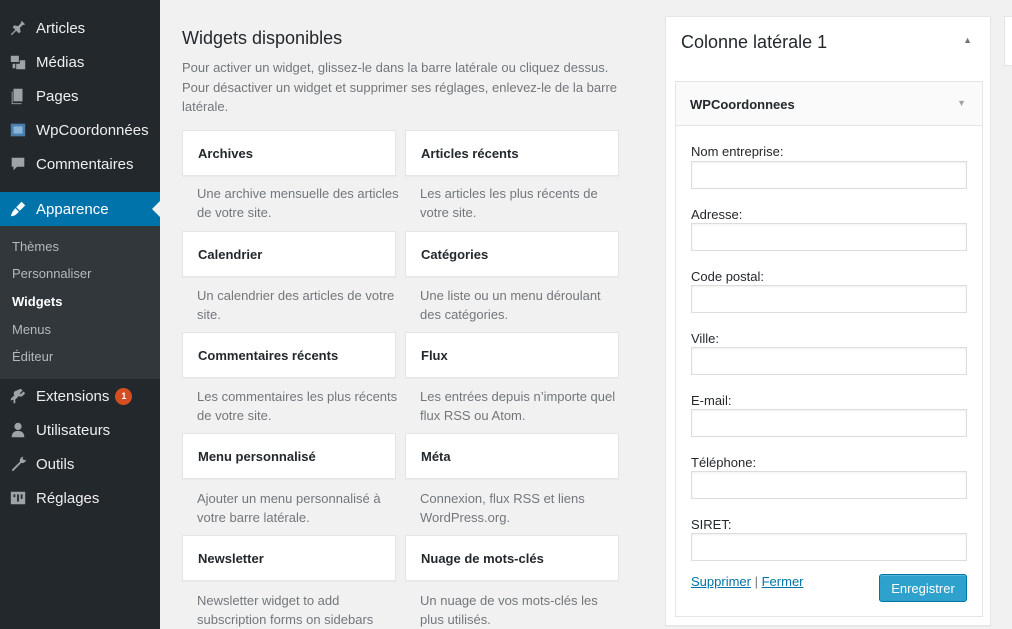  Describe the element at coordinates (754, 42) in the screenshot. I see `sidebar-column-title: Colonne latérale 1` at that location.